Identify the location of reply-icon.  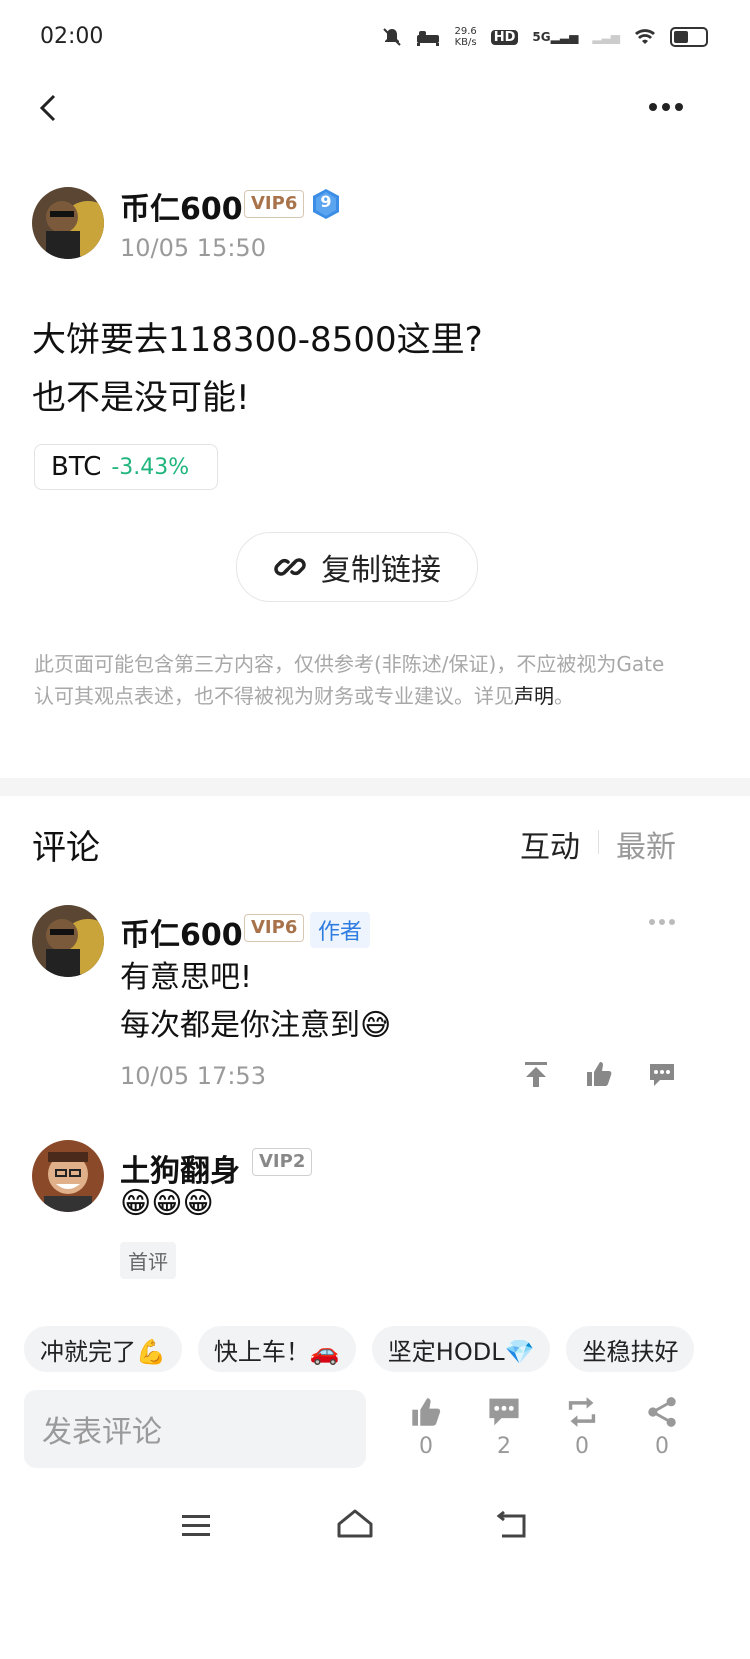
(662, 1075).